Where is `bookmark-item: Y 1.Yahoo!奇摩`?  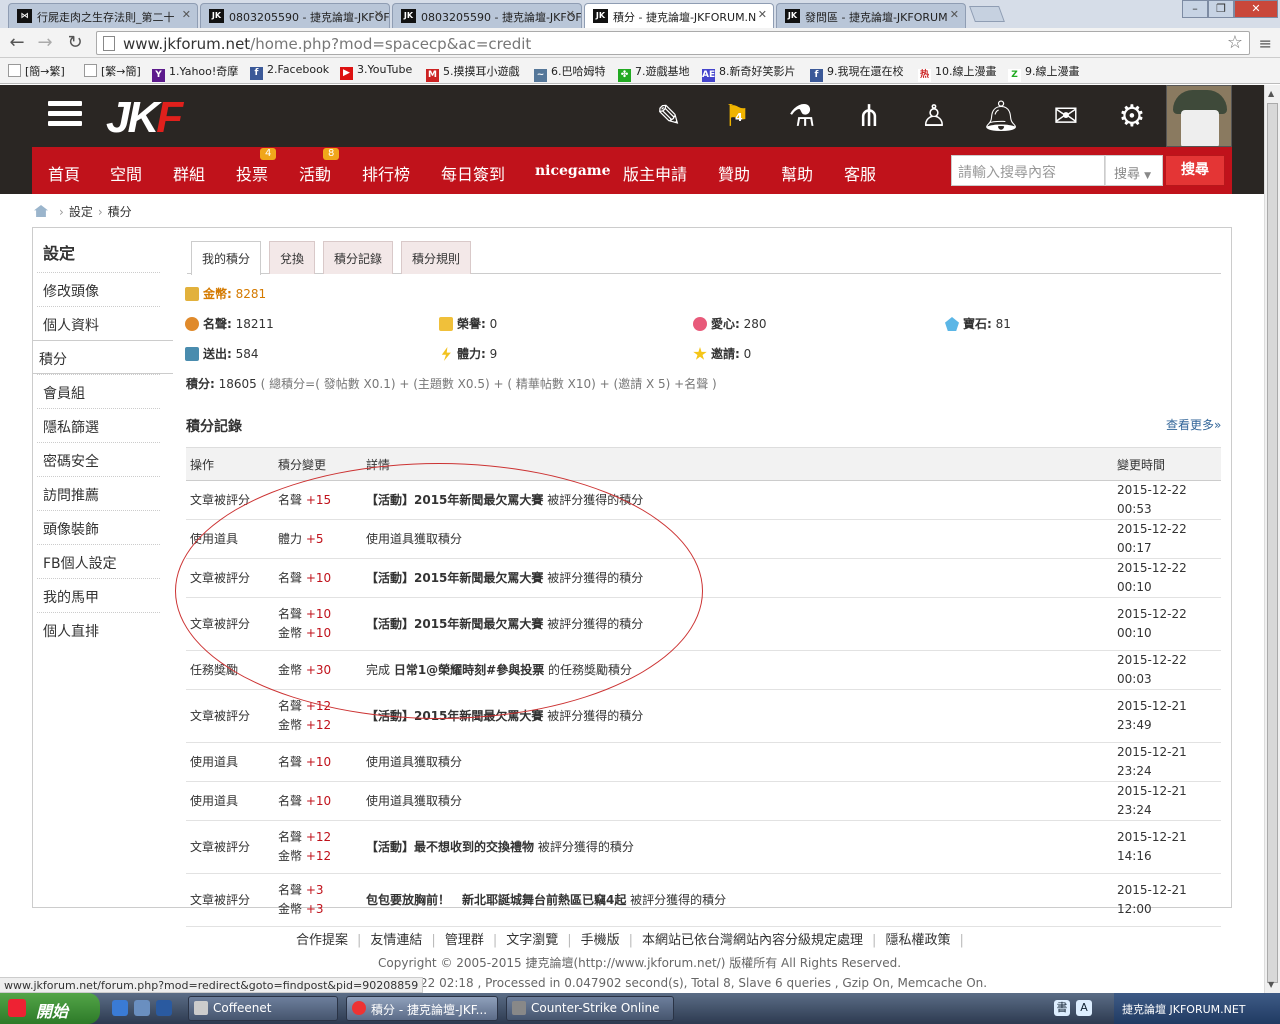
bookmark-item: Y 1.Yahoo!奇摩 is located at coordinates (195, 72).